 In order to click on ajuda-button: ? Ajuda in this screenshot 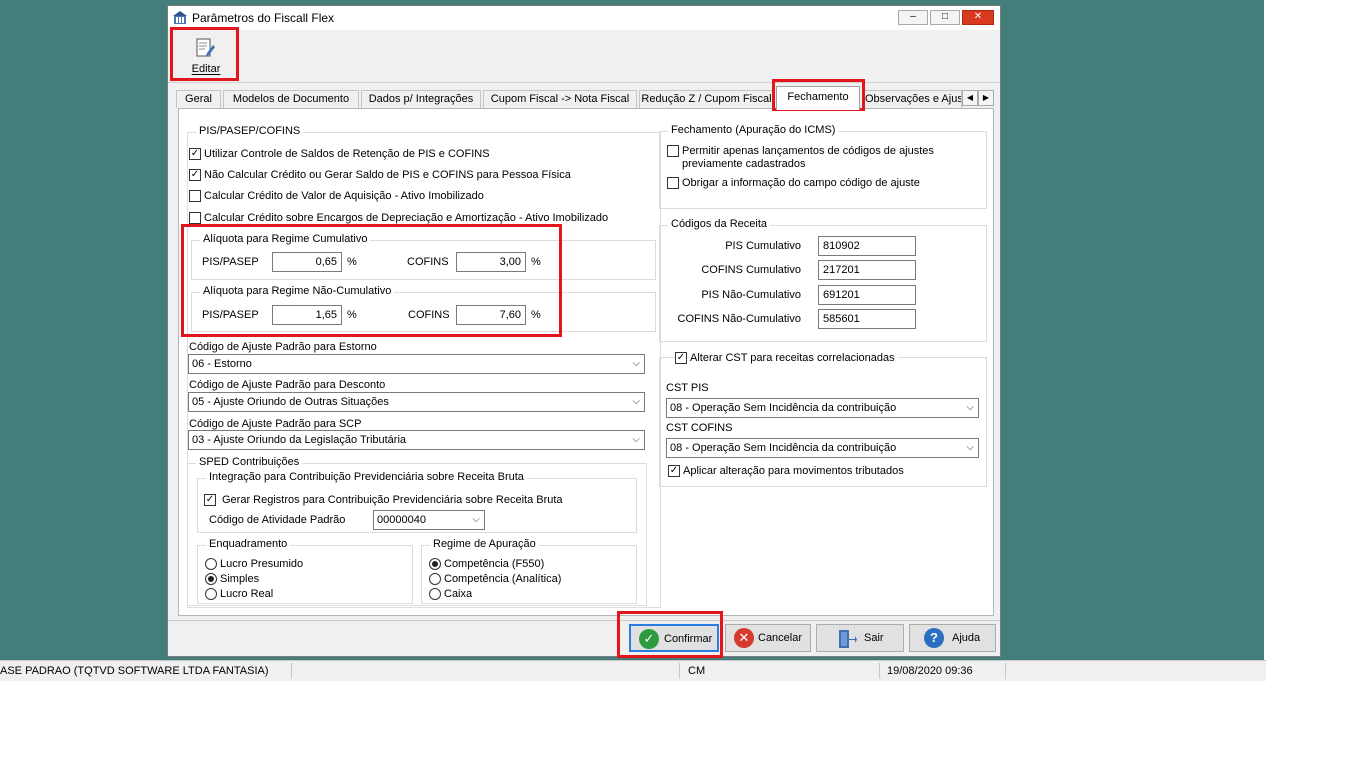, I will do `click(952, 638)`.